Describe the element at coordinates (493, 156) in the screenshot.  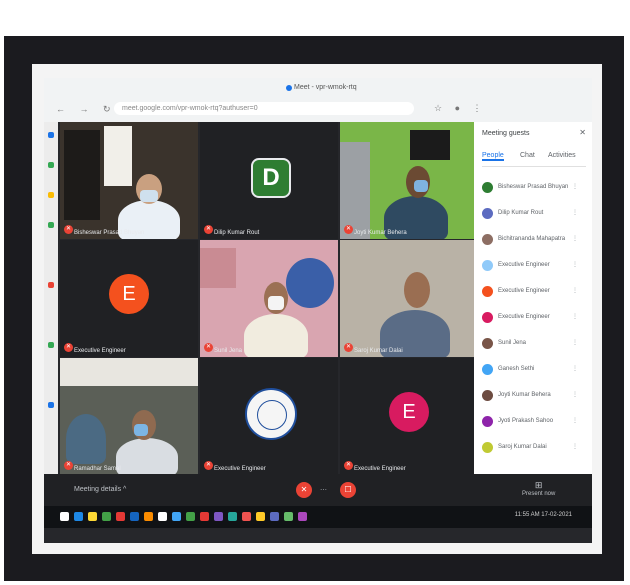
I see `tab-people: People` at that location.